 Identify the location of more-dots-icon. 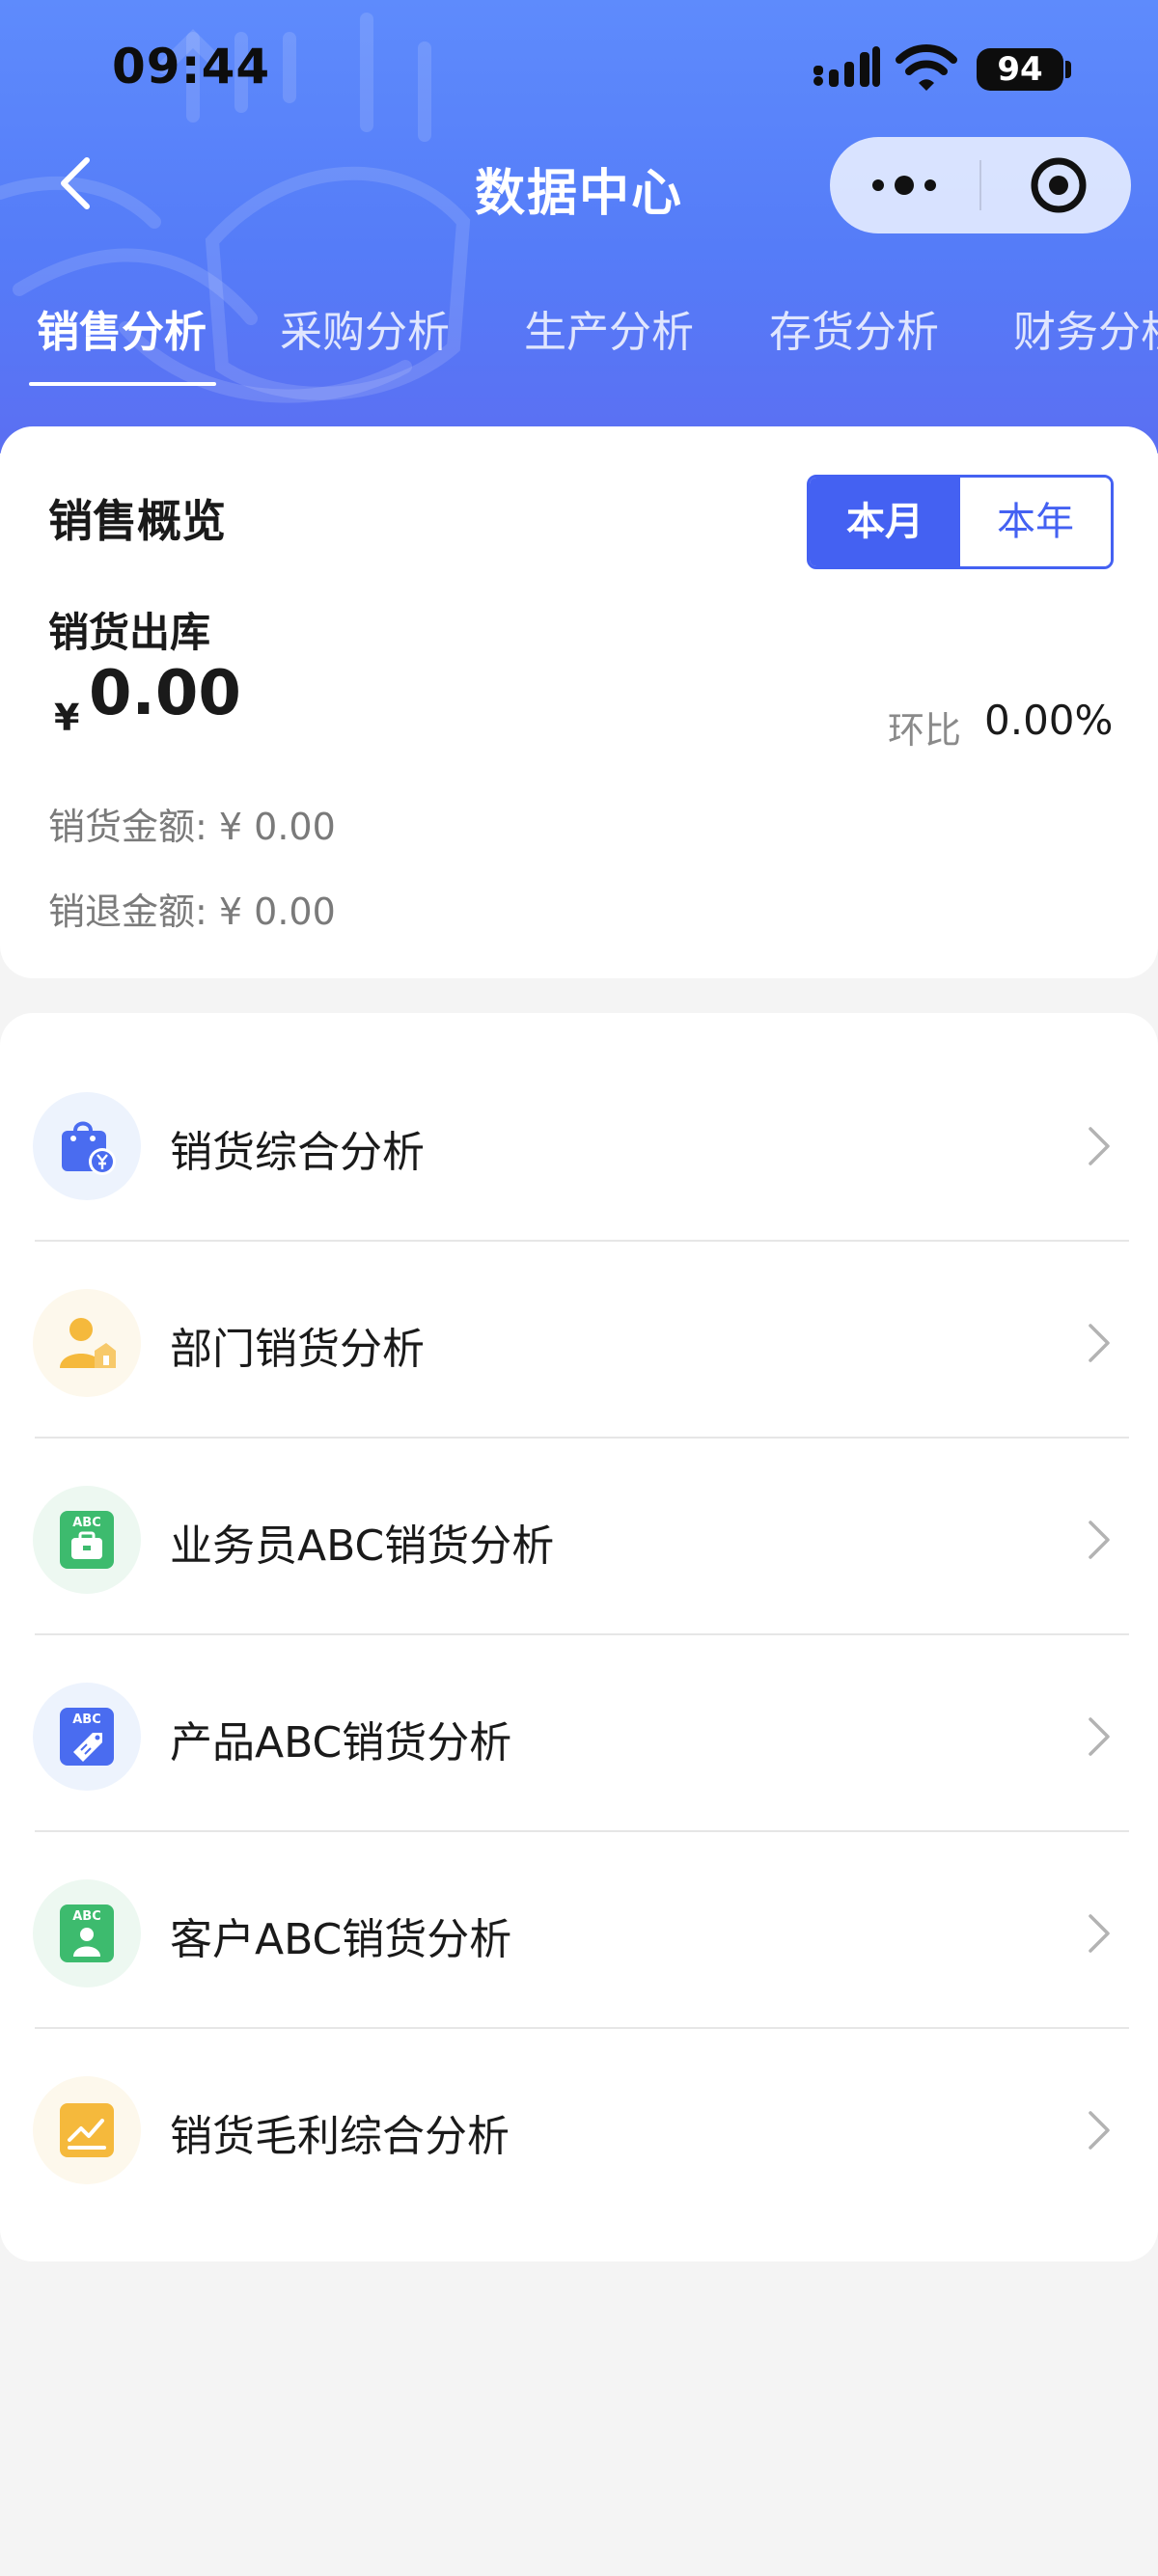
(904, 185).